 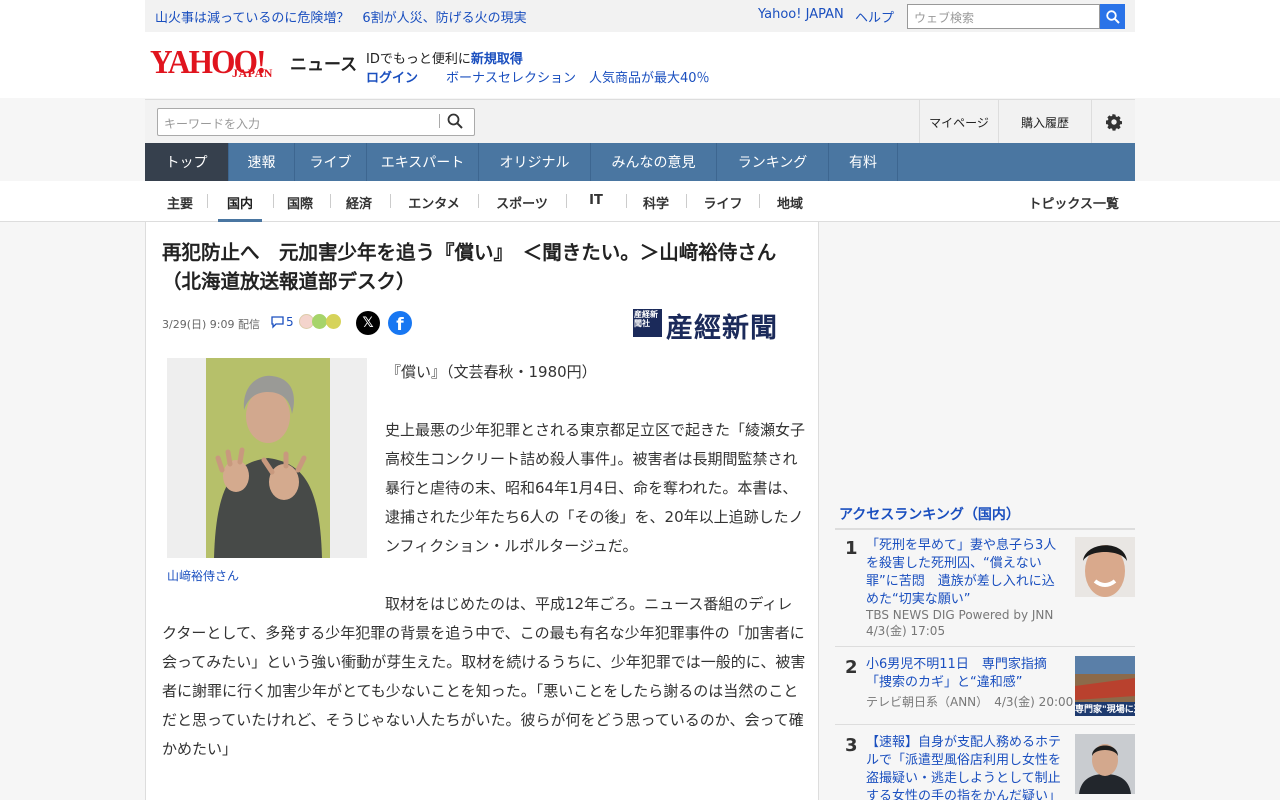 I want to click on subnav-life: ライフ, so click(x=723, y=207).